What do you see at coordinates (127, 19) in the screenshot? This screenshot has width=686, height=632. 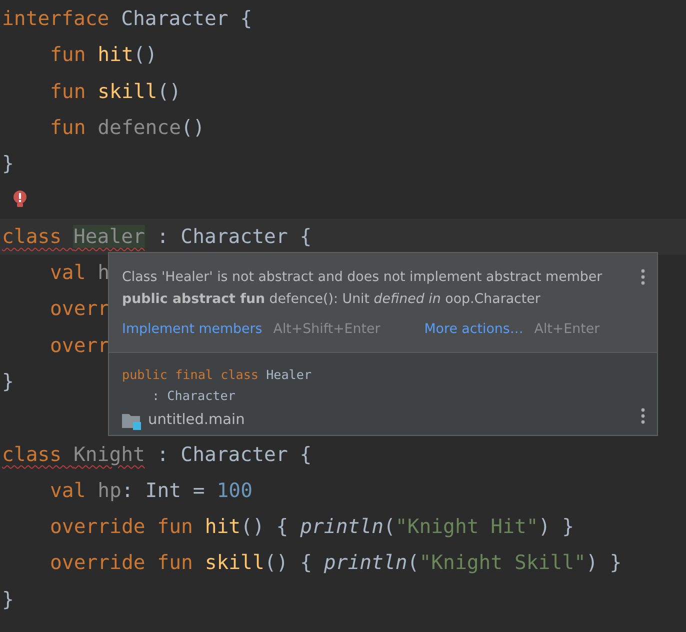 I see `code-line: interface Character {` at bounding box center [127, 19].